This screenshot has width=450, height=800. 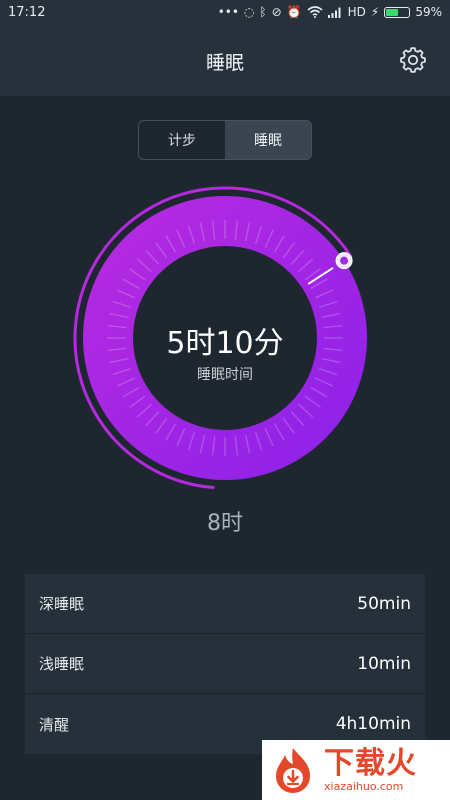 I want to click on alarm-clock-icon: ⏰, so click(x=294, y=12).